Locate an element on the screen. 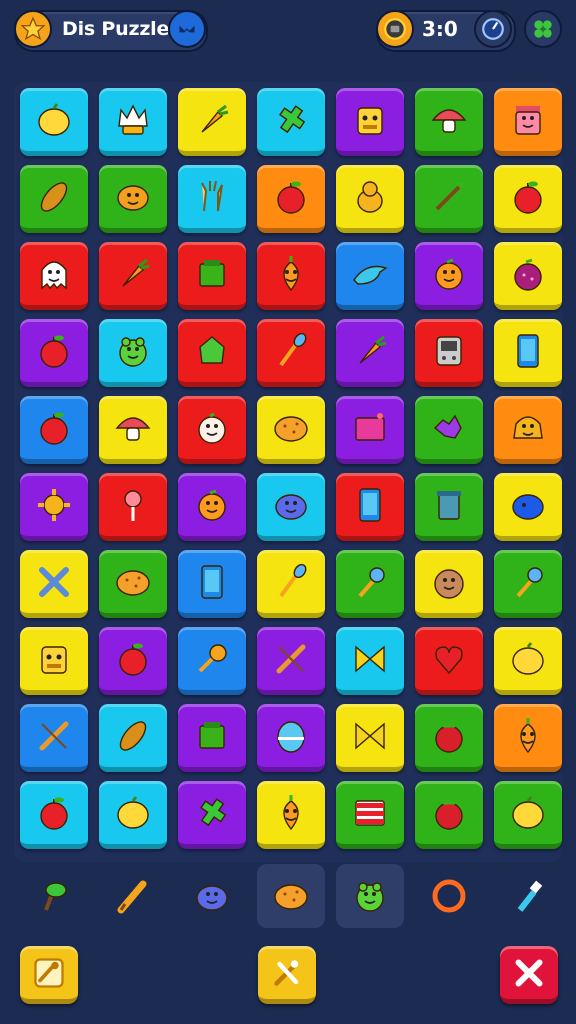 The image size is (576, 1024). shuffle-button is located at coordinates (49, 975).